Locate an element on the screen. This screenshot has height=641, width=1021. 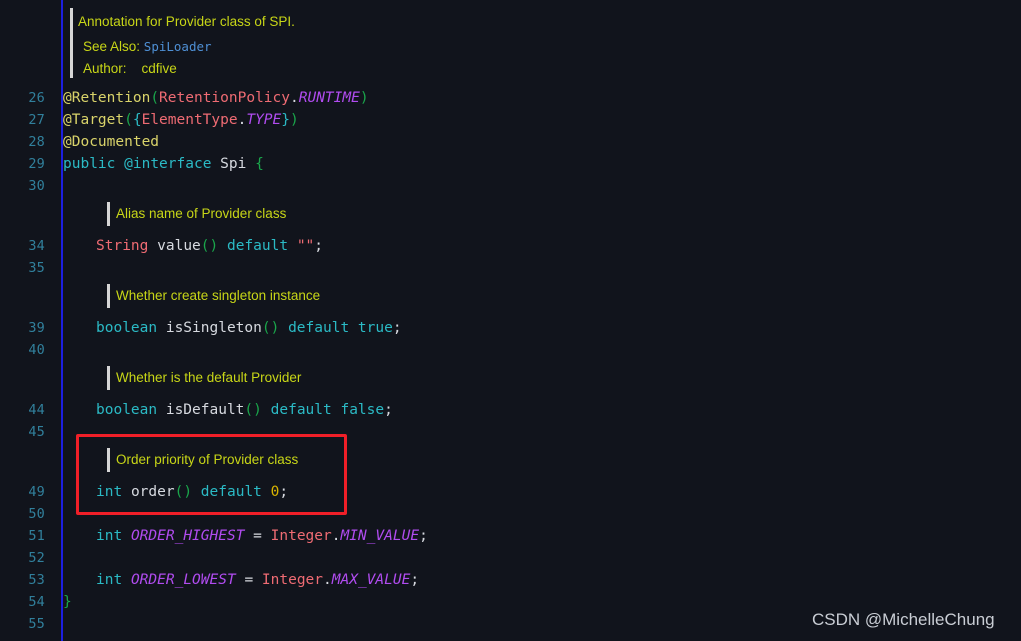
javadoc-see-also-link: SpiLoader is located at coordinates (178, 46).